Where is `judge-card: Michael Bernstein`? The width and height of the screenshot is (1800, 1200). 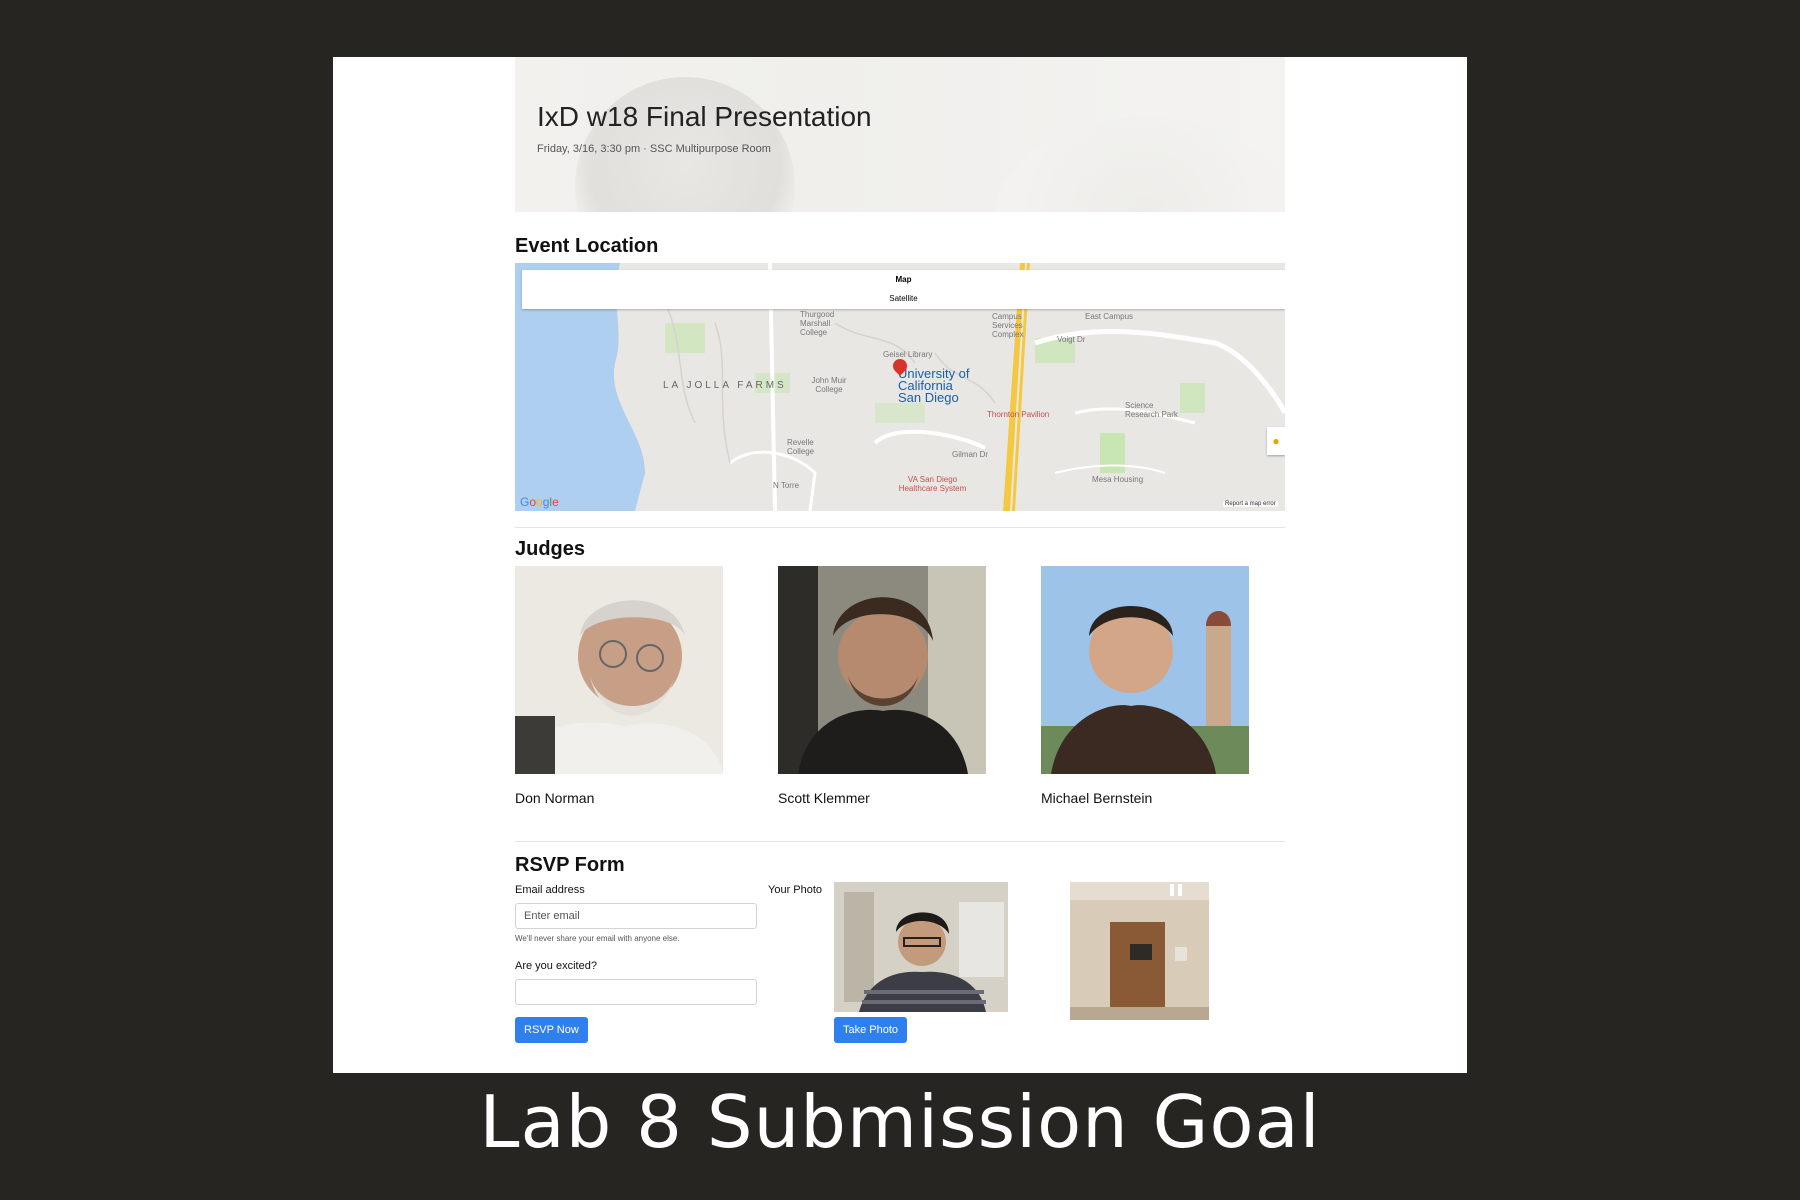 judge-card: Michael Bernstein is located at coordinates (1145, 686).